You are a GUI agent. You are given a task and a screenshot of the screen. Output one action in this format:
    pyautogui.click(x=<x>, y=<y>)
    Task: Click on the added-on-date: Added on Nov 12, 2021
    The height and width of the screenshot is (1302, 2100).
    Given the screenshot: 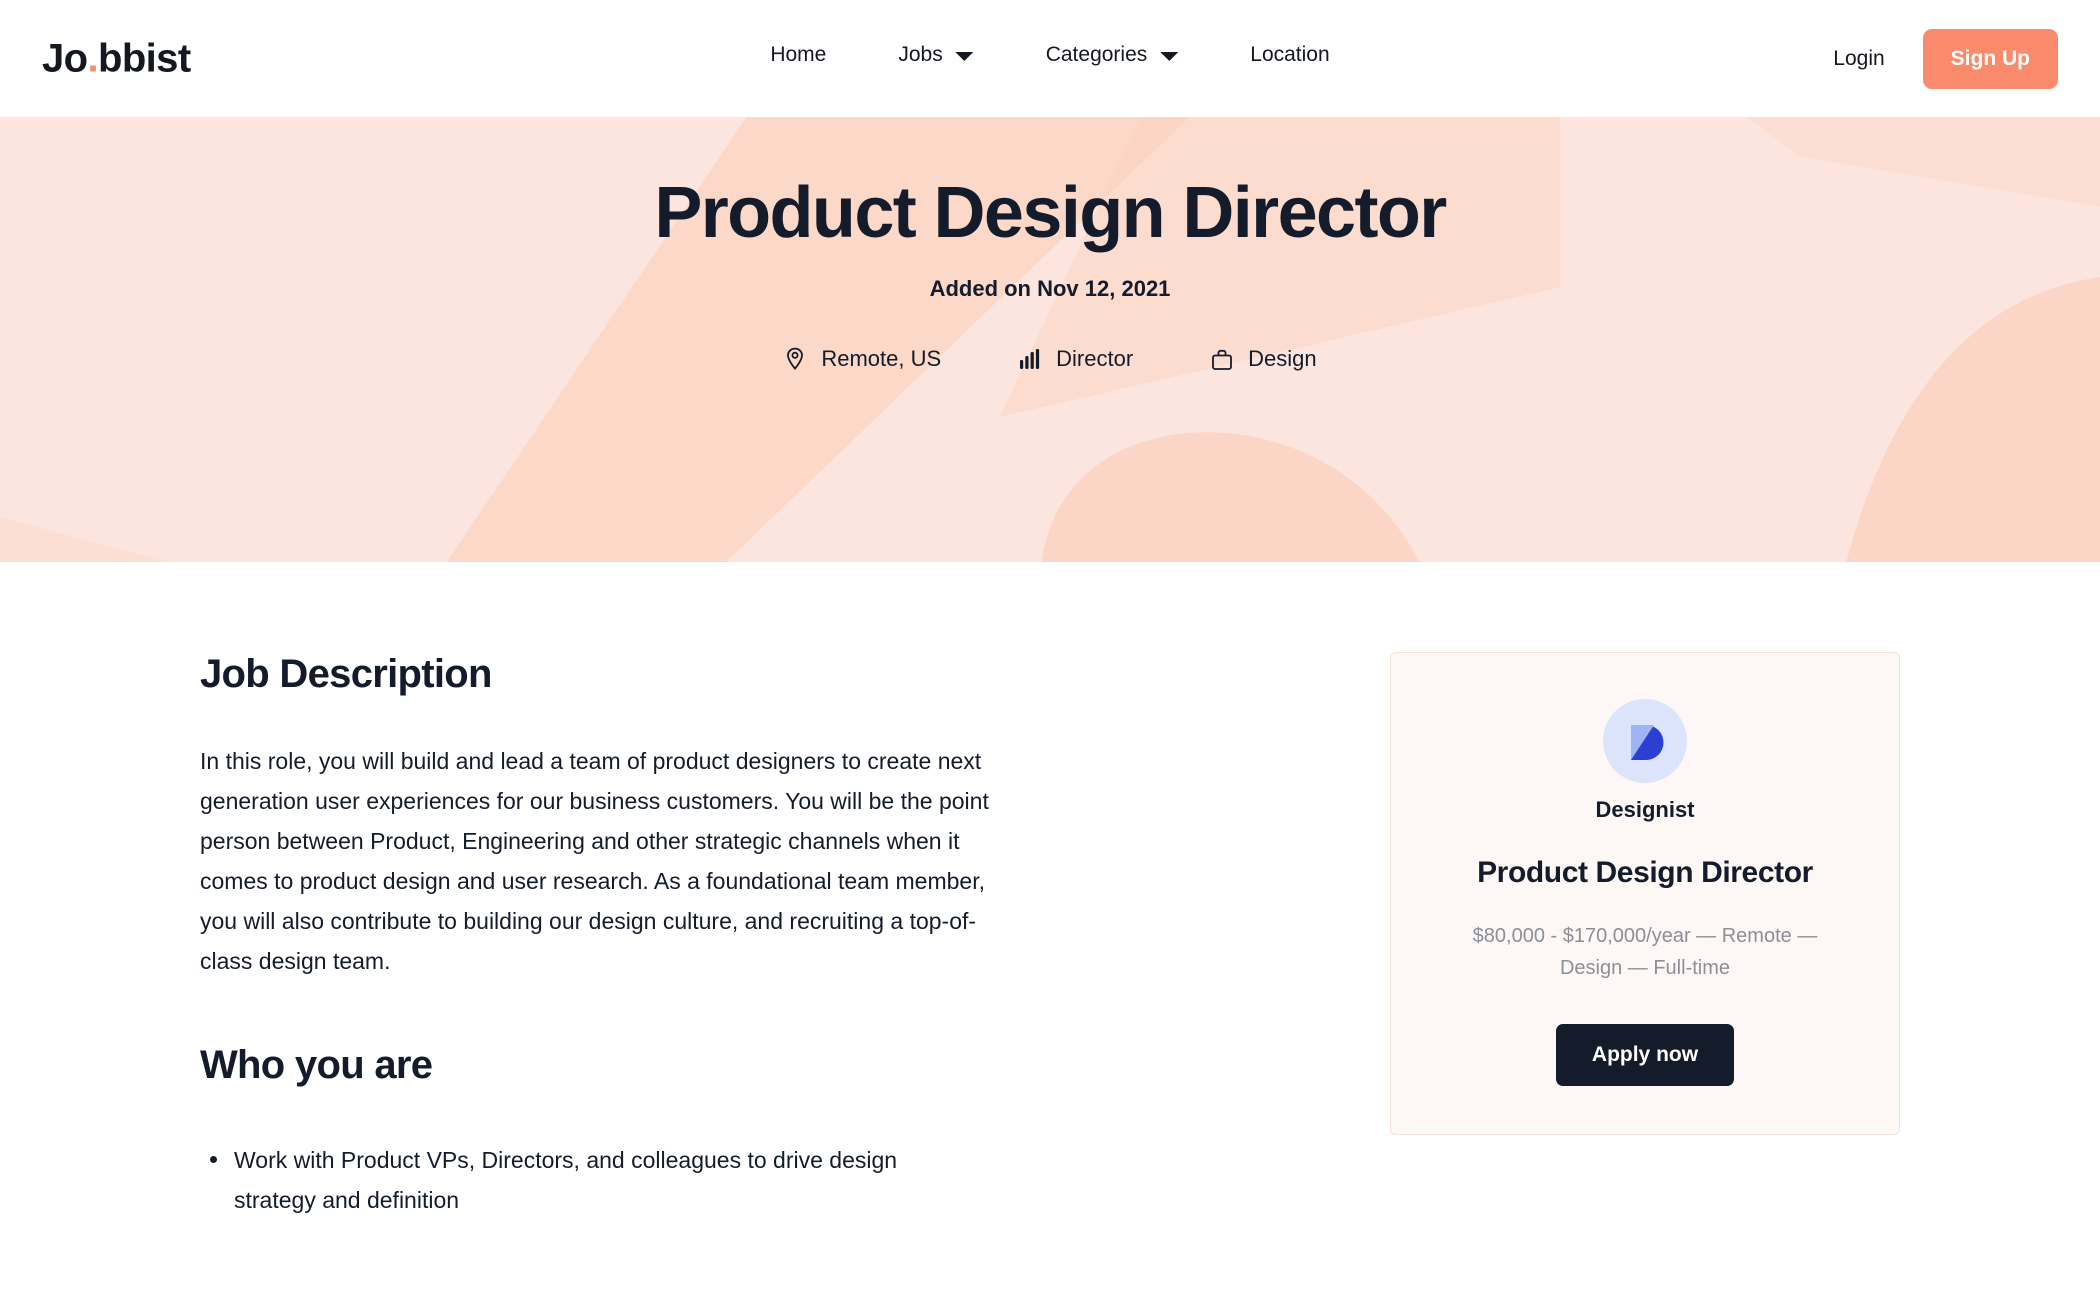 What is the action you would take?
    pyautogui.click(x=1050, y=289)
    